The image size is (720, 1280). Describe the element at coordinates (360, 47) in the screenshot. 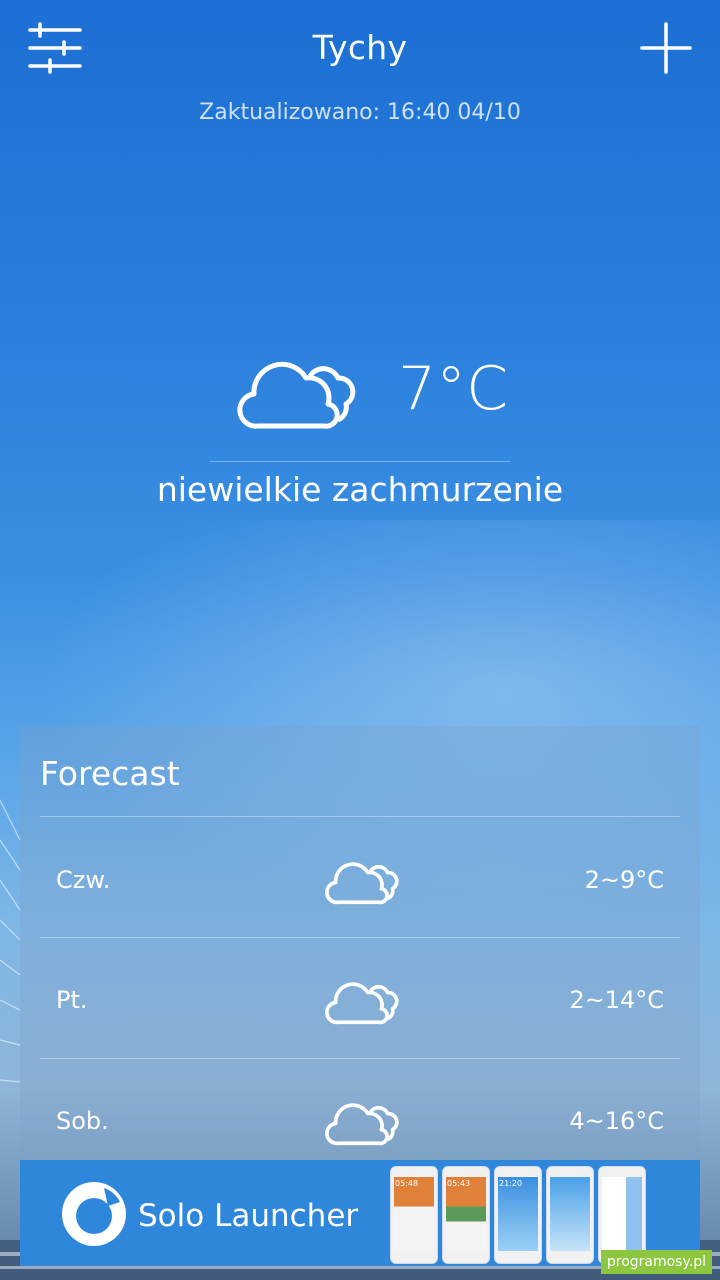

I see `city-title: Tychy` at that location.